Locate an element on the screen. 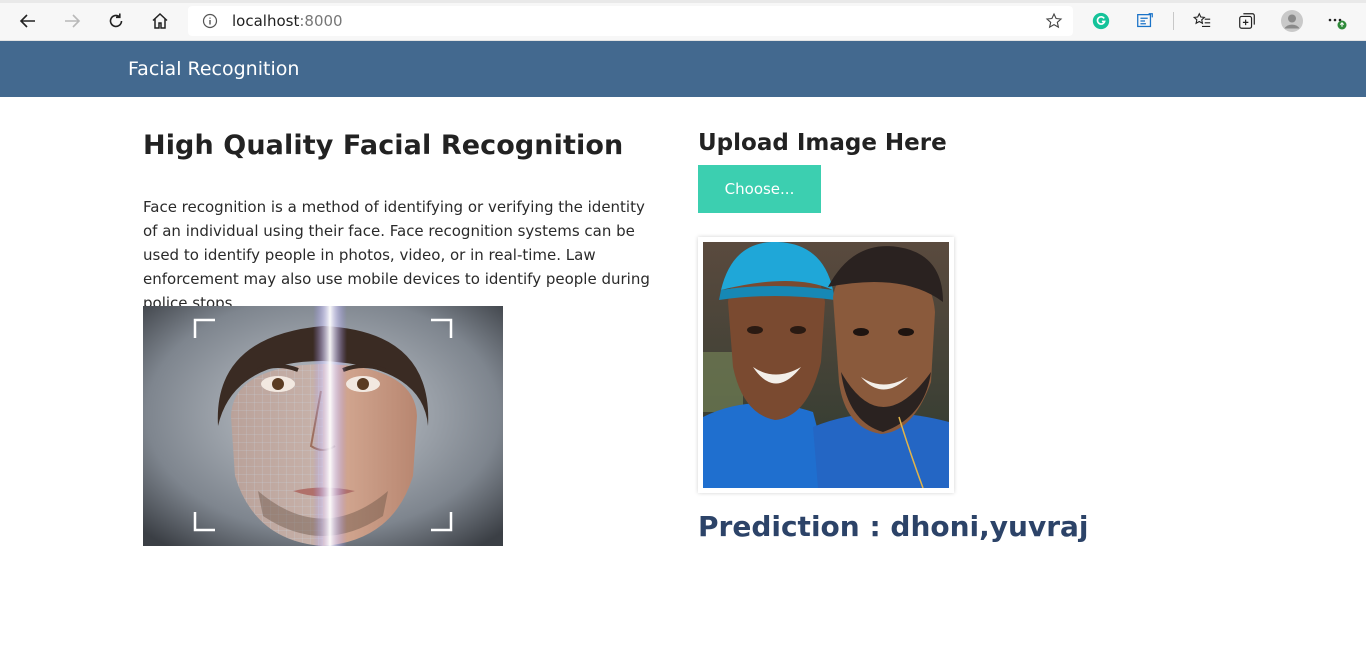 This screenshot has height=650, width=1366. back-button is located at coordinates (28, 21).